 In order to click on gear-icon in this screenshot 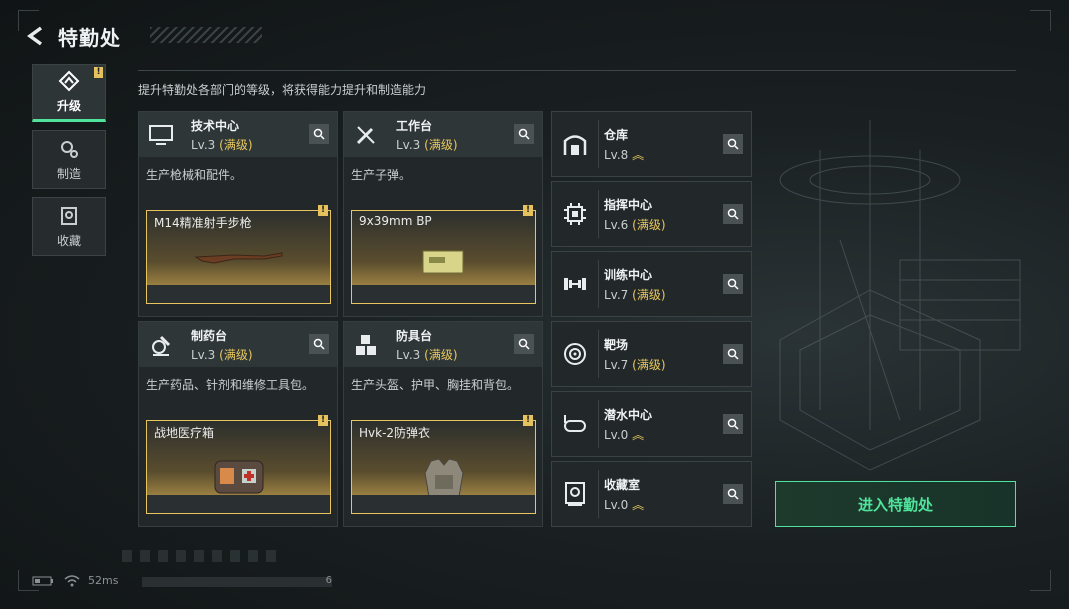, I will do `click(69, 149)`.